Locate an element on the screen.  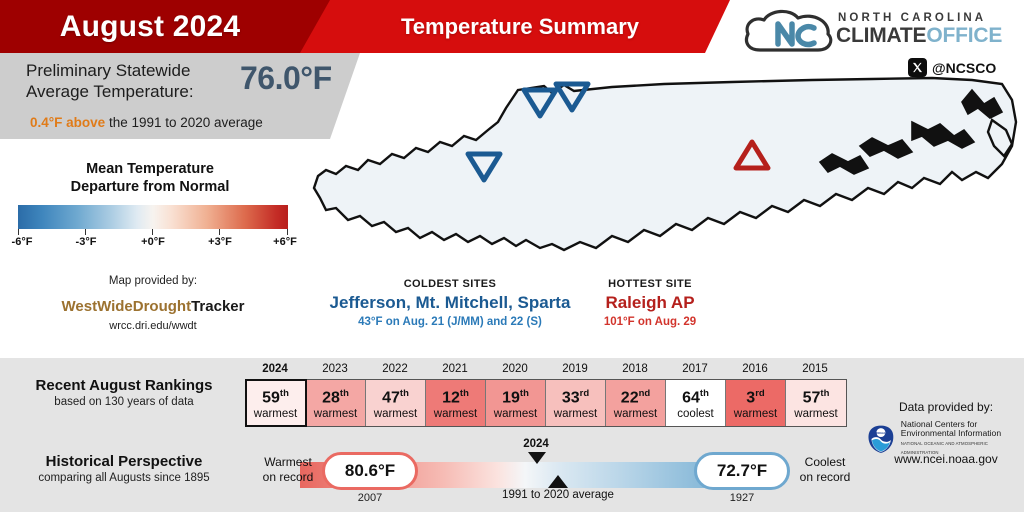
current-year-marker-label: 2024 is located at coordinates (536, 444).